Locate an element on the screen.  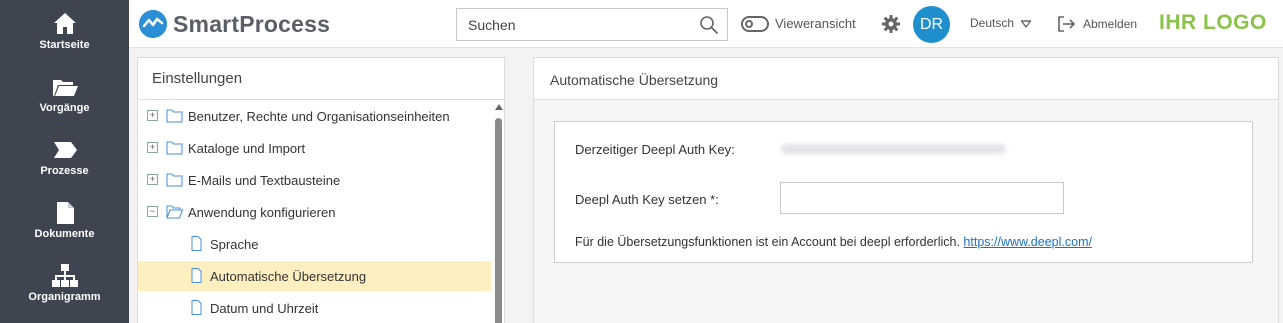
content-header: Automatische Übersetzung is located at coordinates (906, 79).